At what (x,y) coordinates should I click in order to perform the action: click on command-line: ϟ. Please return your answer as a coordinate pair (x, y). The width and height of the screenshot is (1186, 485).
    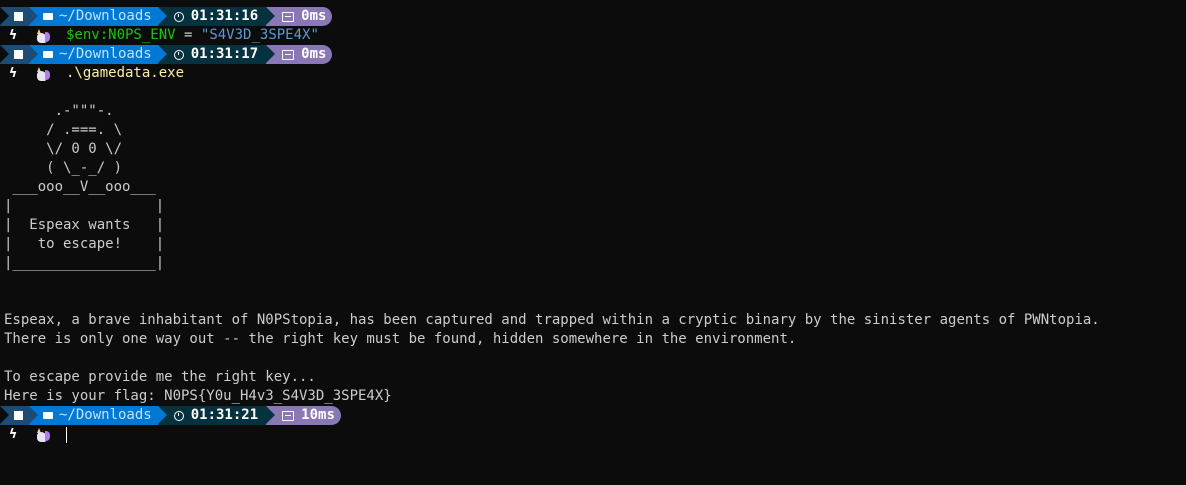
    Looking at the image, I should click on (595, 434).